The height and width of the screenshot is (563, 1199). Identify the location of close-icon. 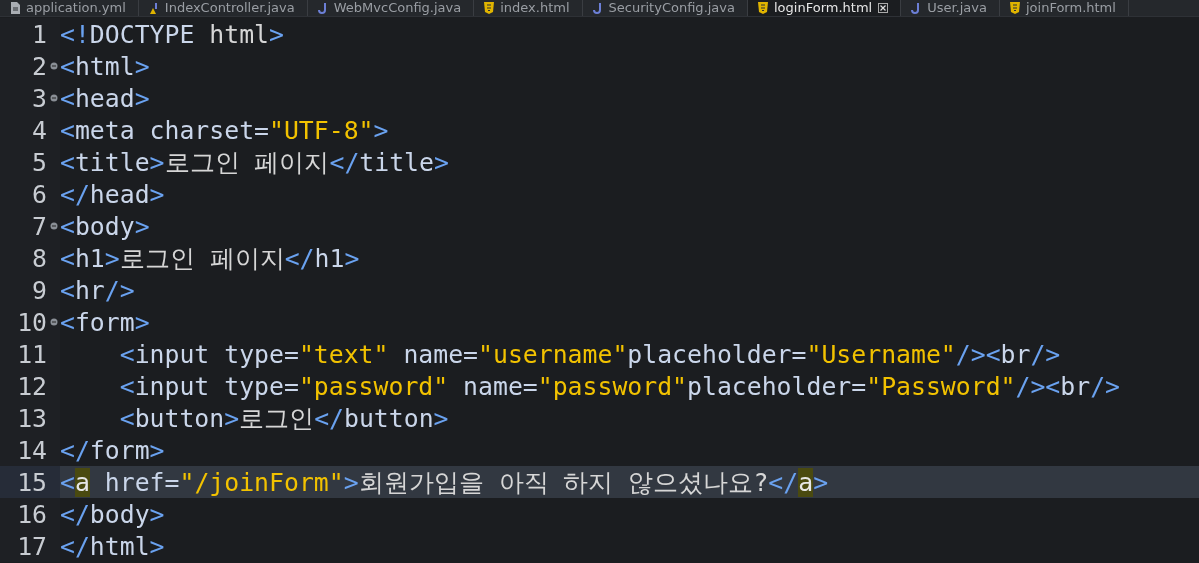
(883, 8).